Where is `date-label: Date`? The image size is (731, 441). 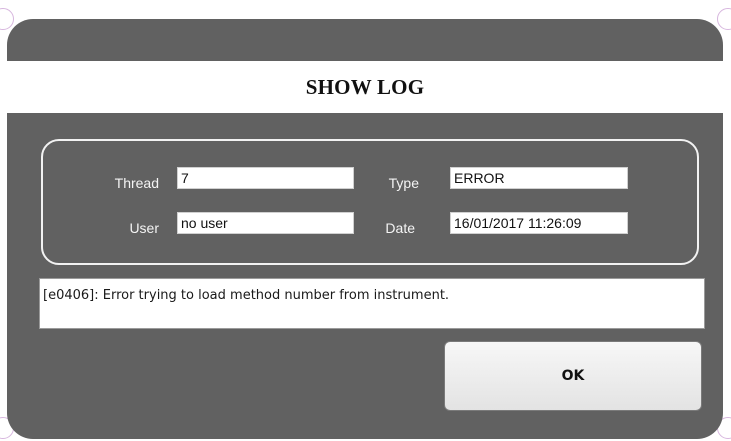
date-label: Date is located at coordinates (400, 228).